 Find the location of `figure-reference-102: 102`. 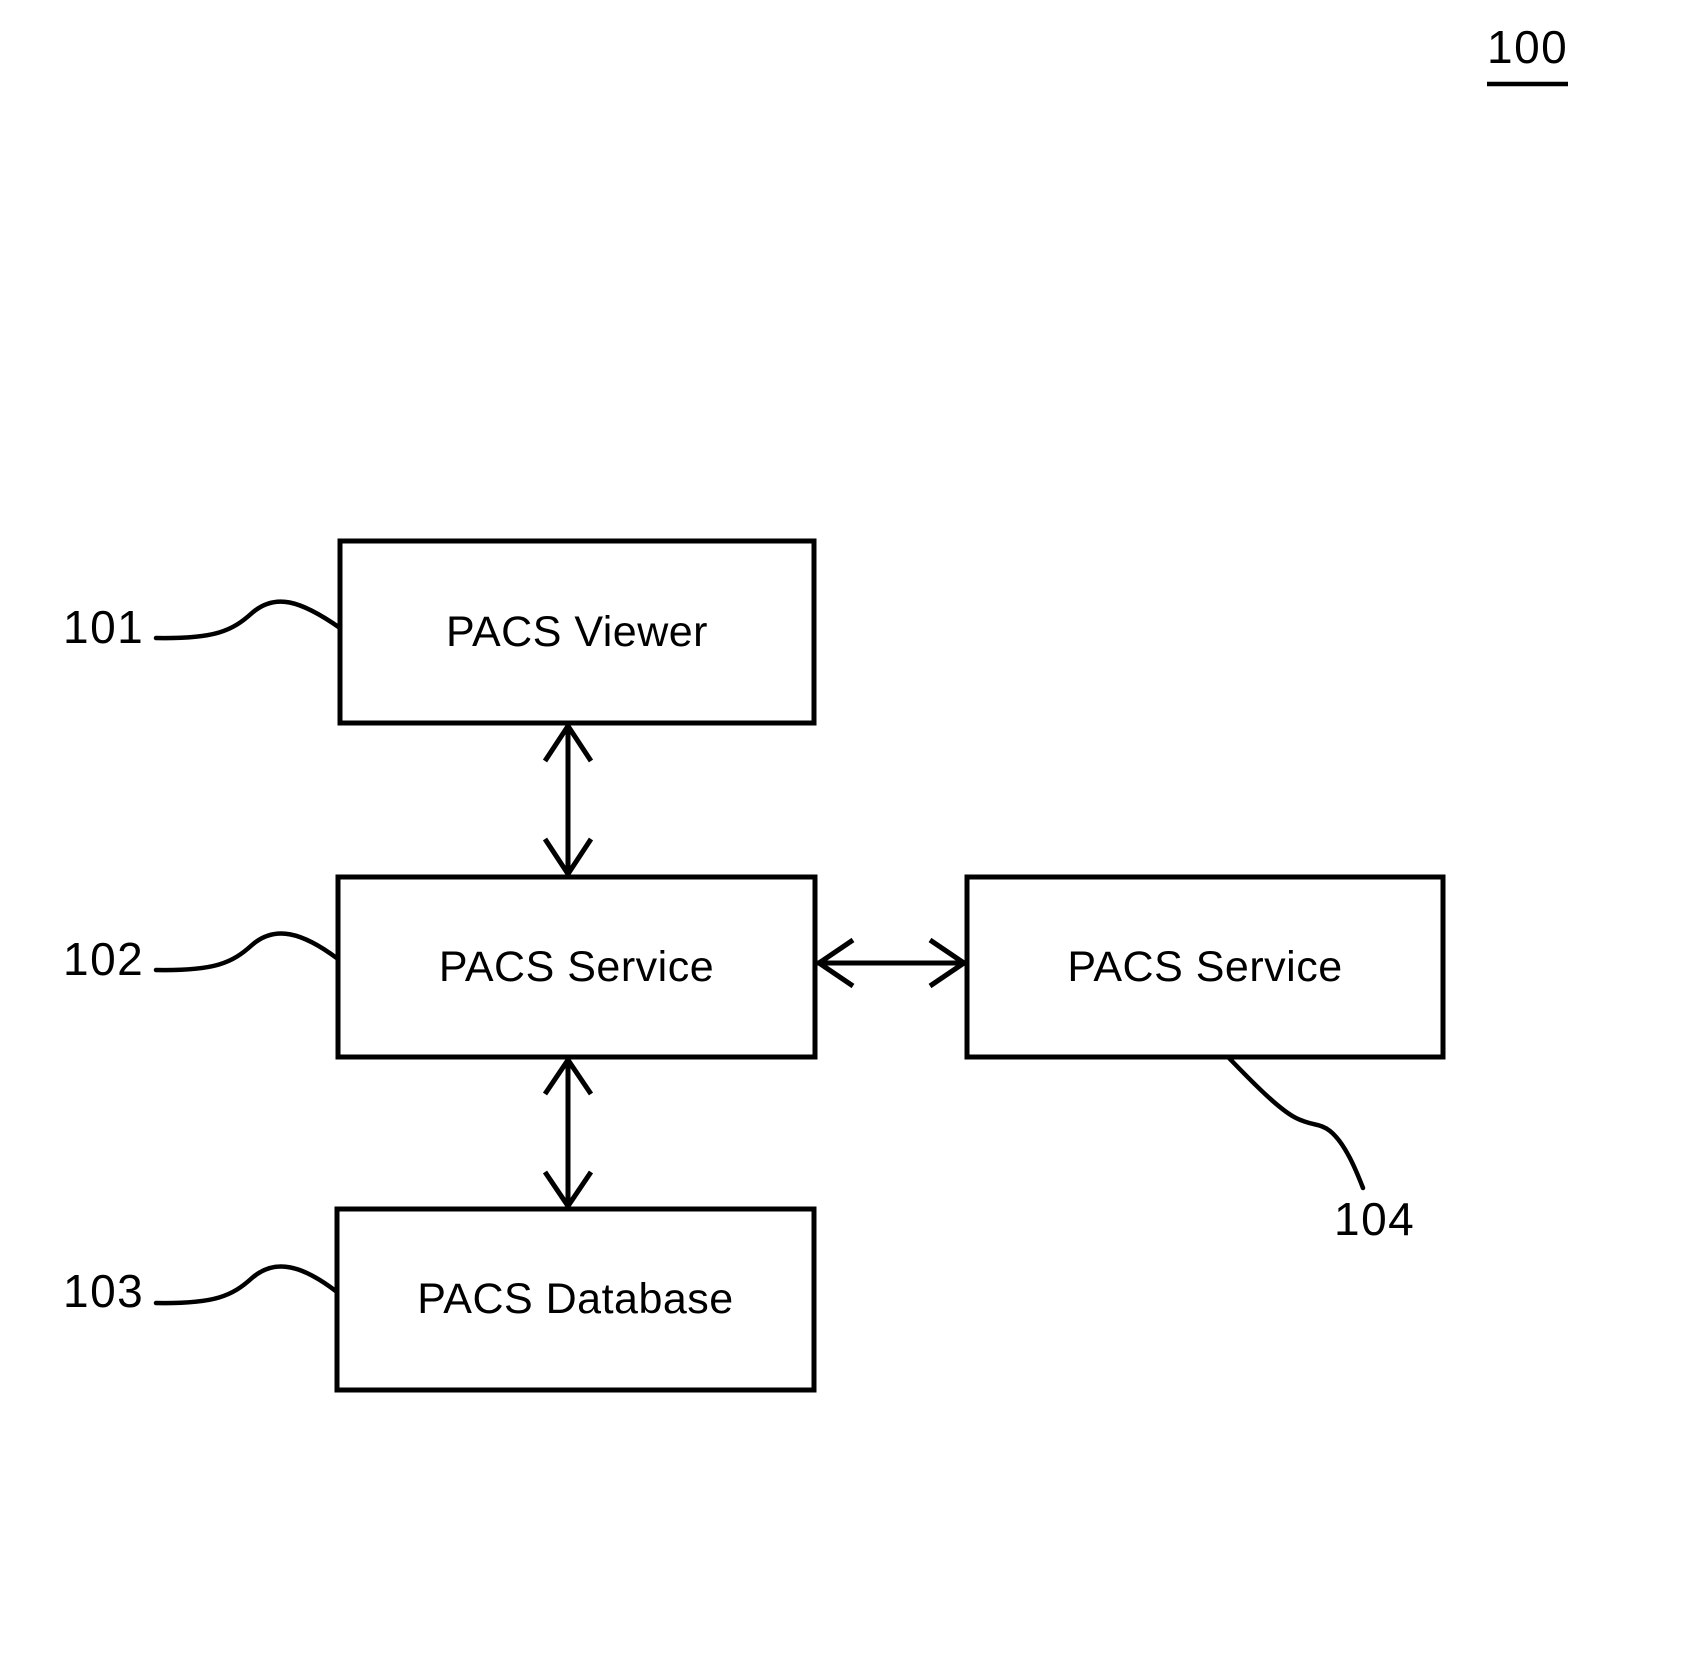

figure-reference-102: 102 is located at coordinates (104, 959).